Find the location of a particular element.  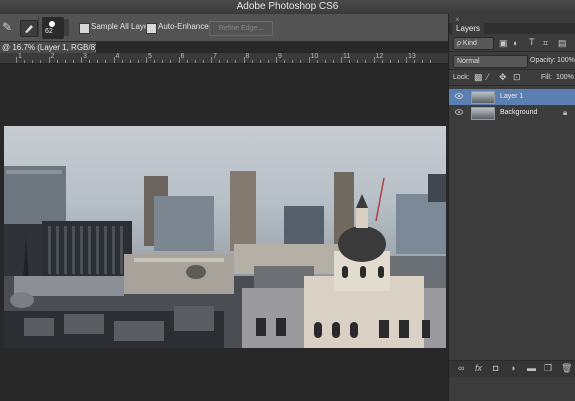

blend-mode-select: Normal is located at coordinates (490, 61).